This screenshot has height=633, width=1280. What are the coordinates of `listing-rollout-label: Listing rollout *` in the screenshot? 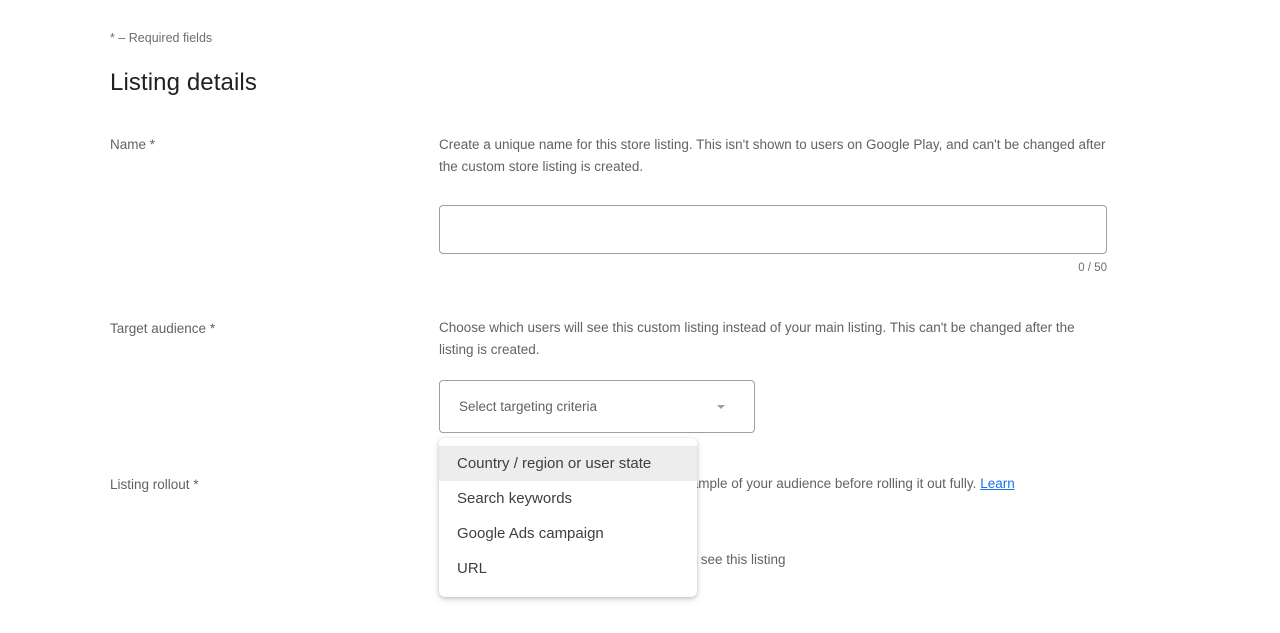 It's located at (154, 484).